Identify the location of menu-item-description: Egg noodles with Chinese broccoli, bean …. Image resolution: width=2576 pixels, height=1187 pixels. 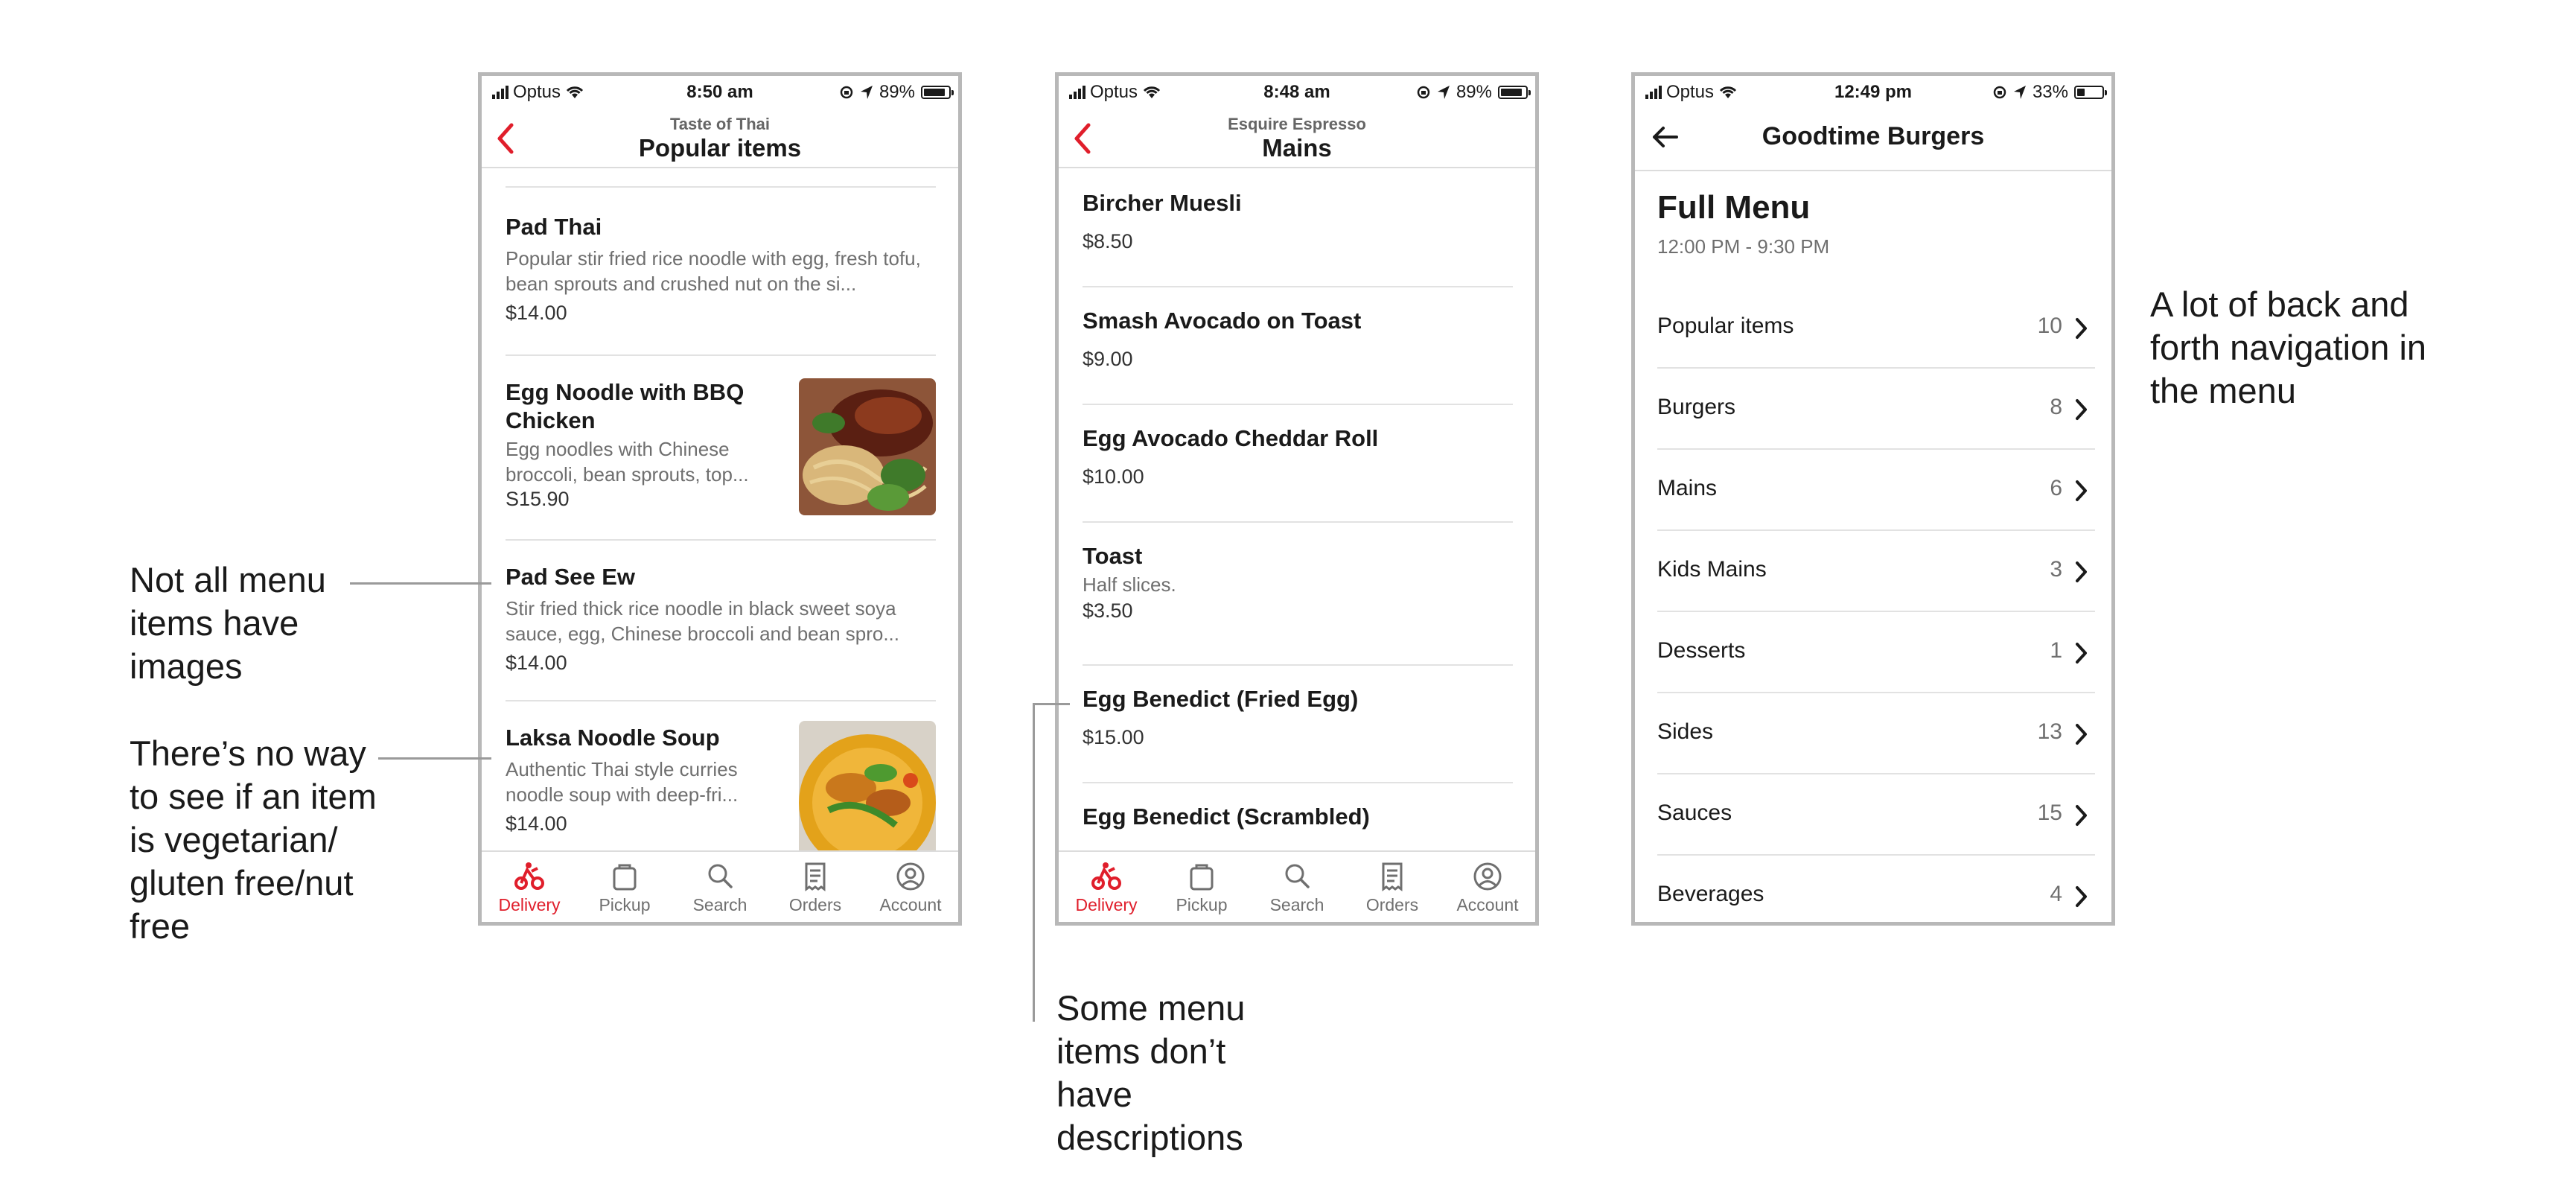
(627, 462).